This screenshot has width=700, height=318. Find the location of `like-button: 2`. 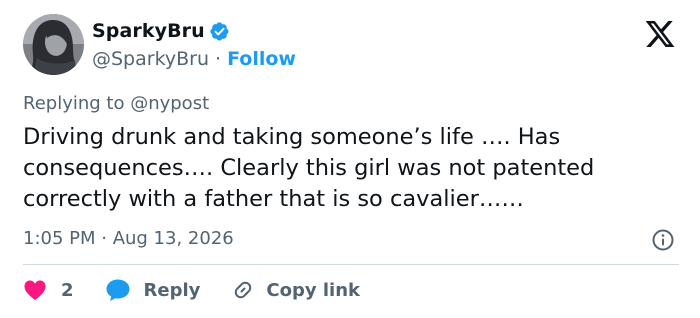

like-button: 2 is located at coordinates (48, 290).